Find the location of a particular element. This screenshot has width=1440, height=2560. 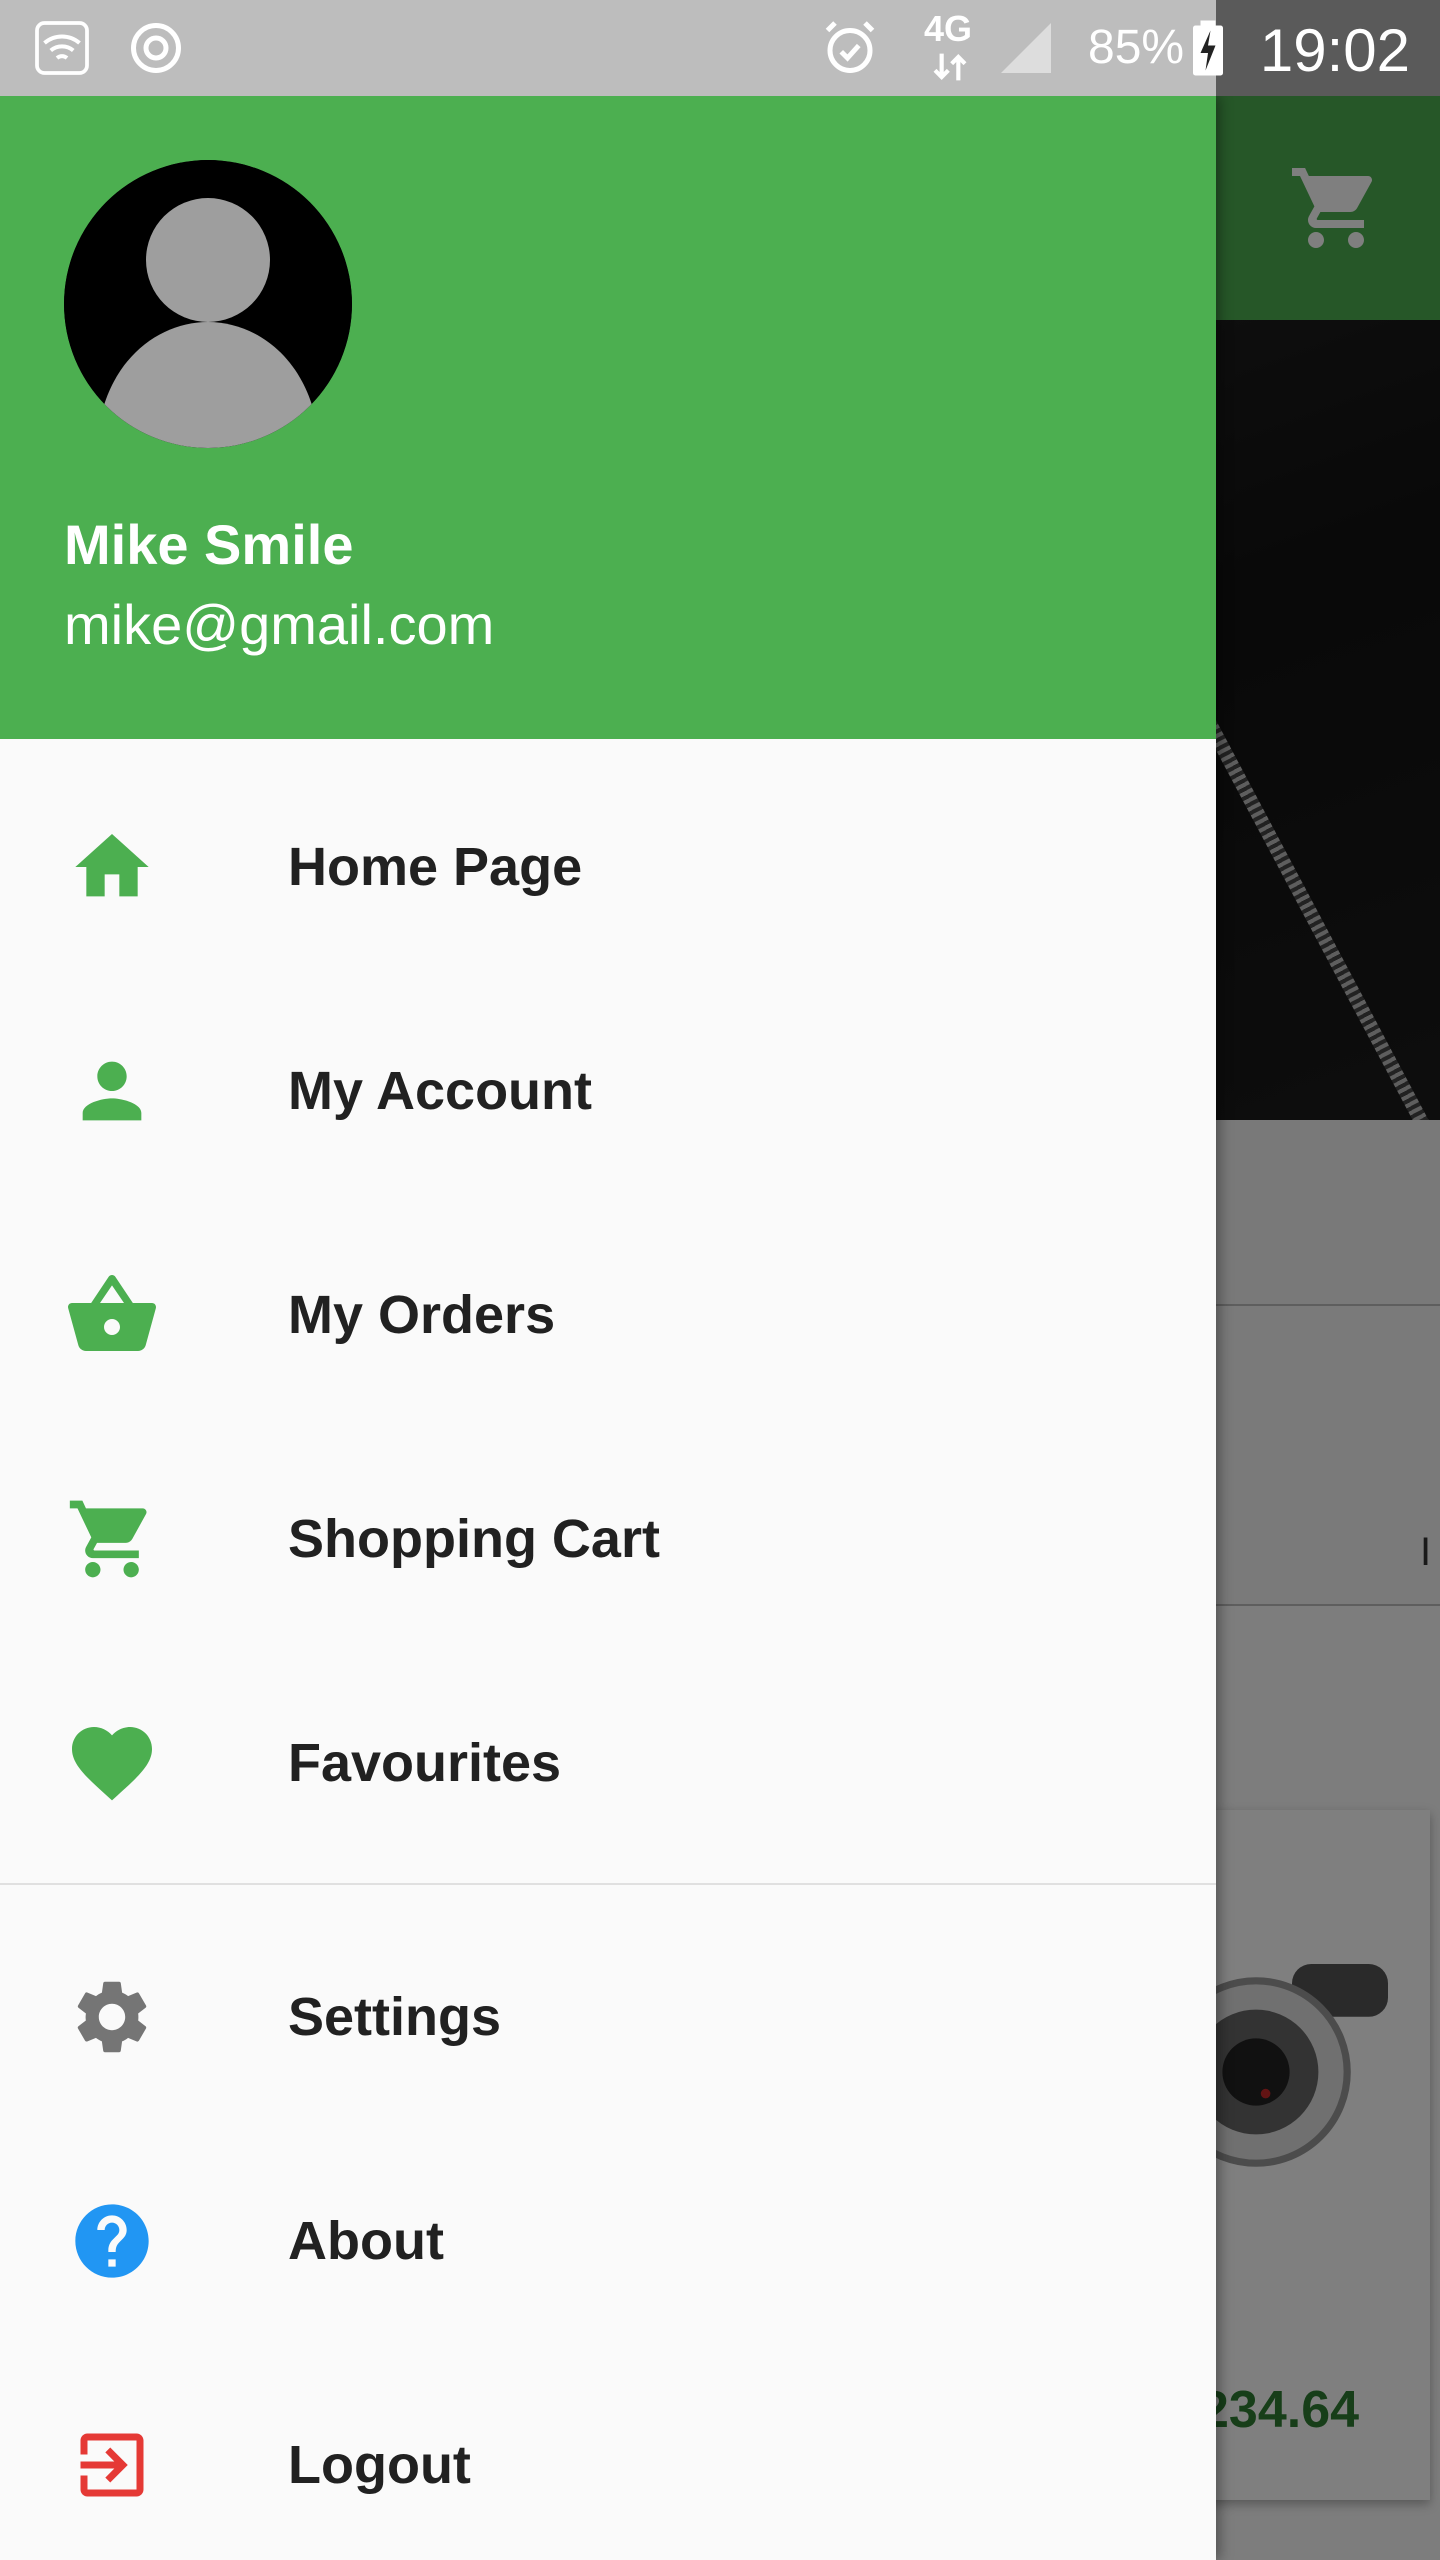

menu-item-my-orders: My Orders is located at coordinates (608, 1315).